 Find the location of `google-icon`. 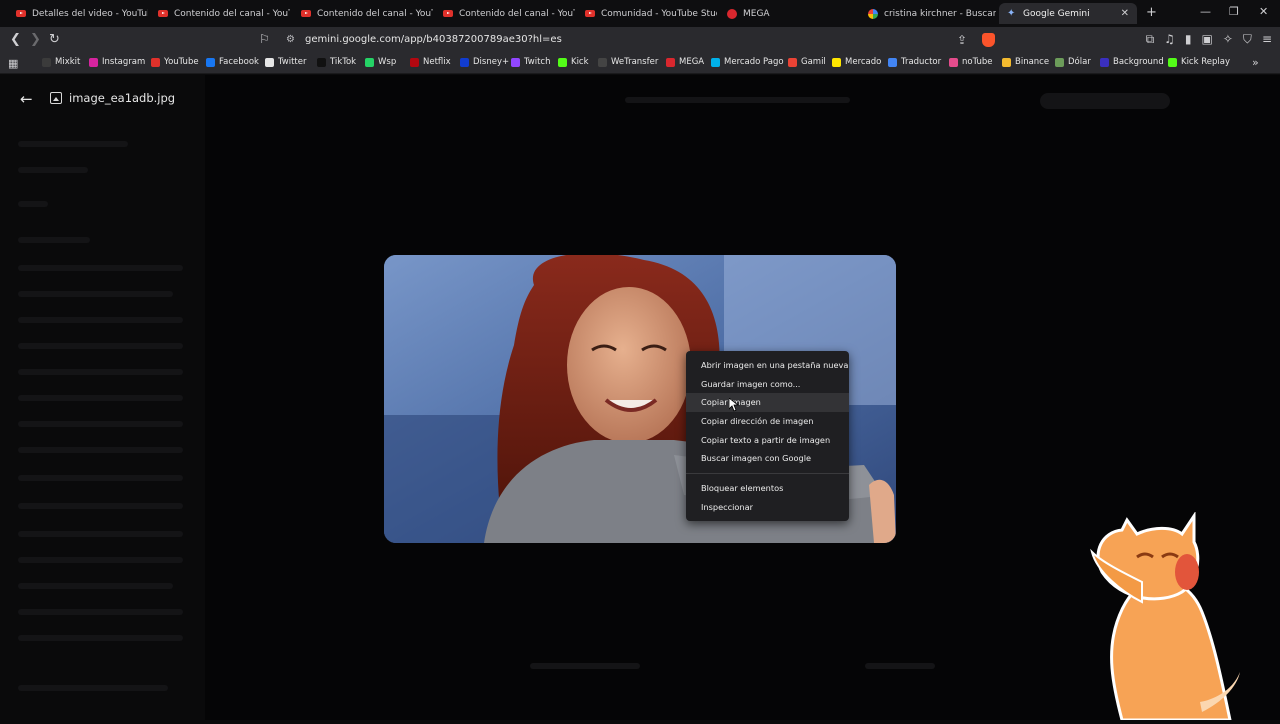

google-icon is located at coordinates (873, 13).